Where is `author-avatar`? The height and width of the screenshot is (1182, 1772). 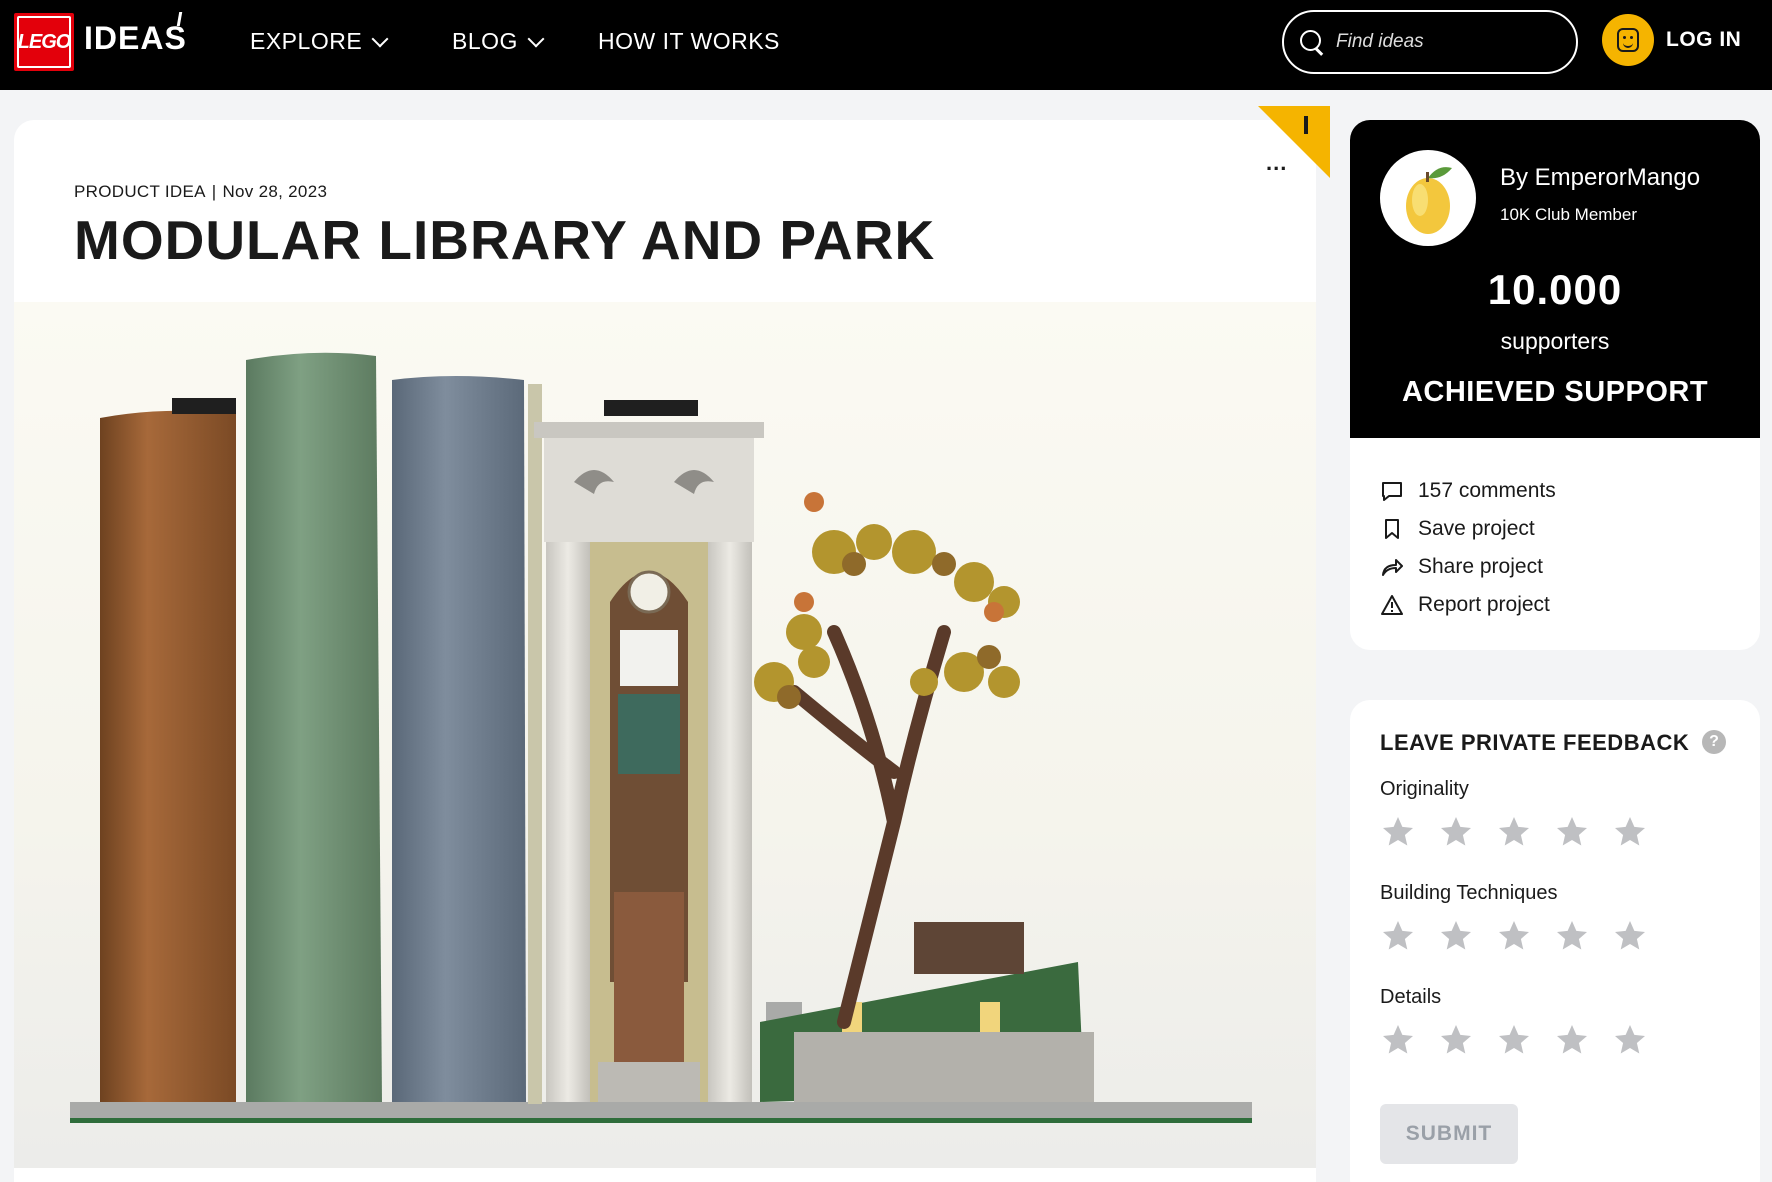
author-avatar is located at coordinates (1428, 198).